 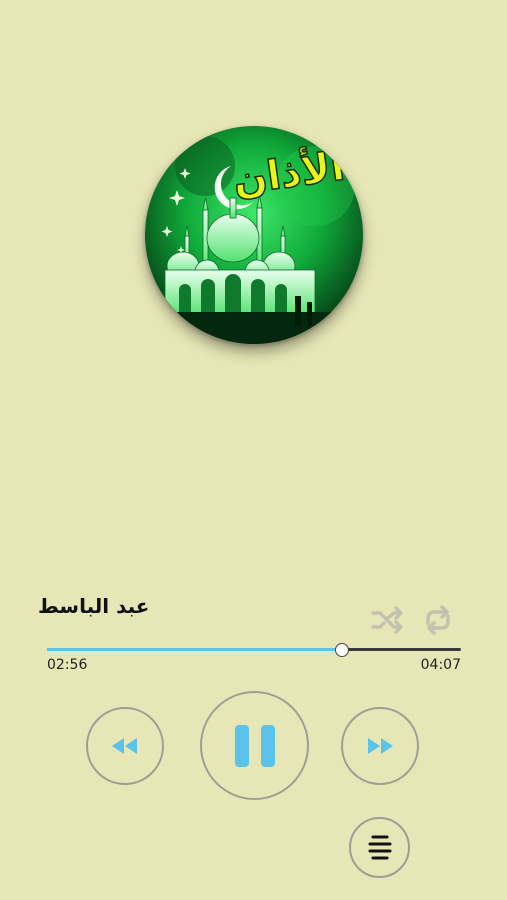 I want to click on fast-forward-icon, so click(x=380, y=746).